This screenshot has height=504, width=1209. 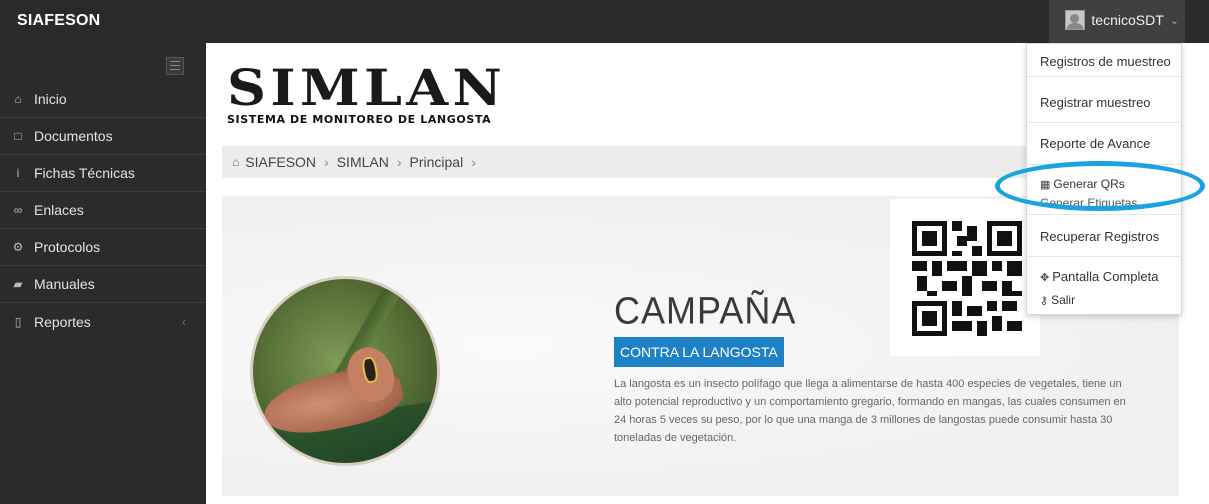 I want to click on move-icon: ✥, so click(x=1045, y=278).